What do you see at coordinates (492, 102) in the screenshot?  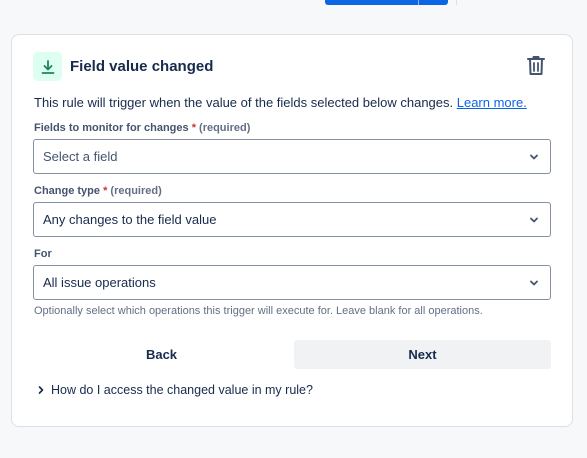 I see `learn-more-link: Learn more.` at bounding box center [492, 102].